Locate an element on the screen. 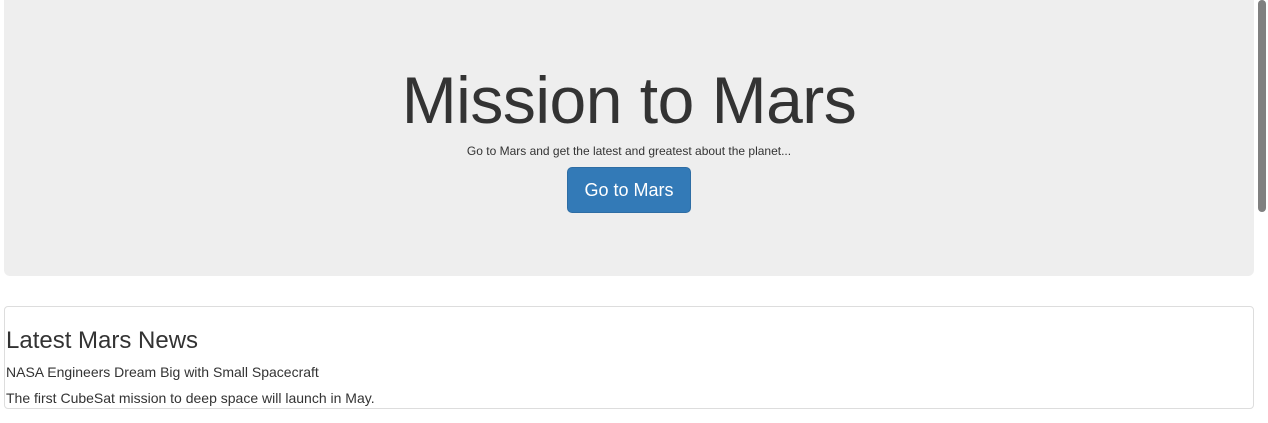  scrollbar-thumb is located at coordinates (1262, 106).